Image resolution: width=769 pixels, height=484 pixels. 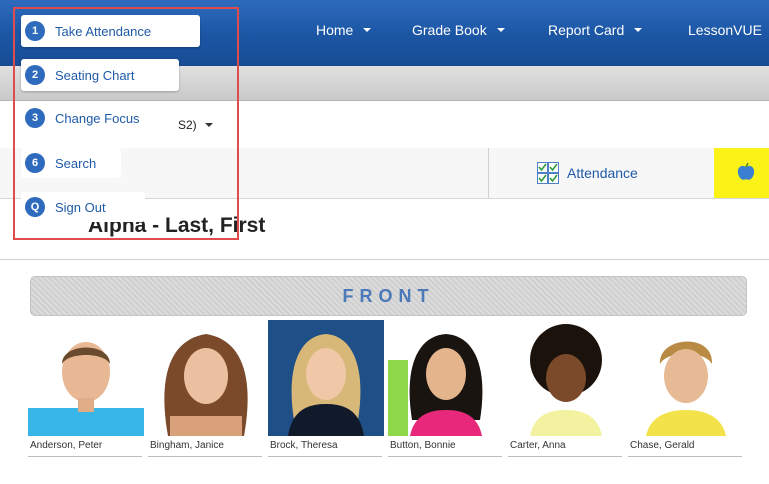 What do you see at coordinates (187, 445) in the screenshot?
I see `student-name: Bingham, Janice` at bounding box center [187, 445].